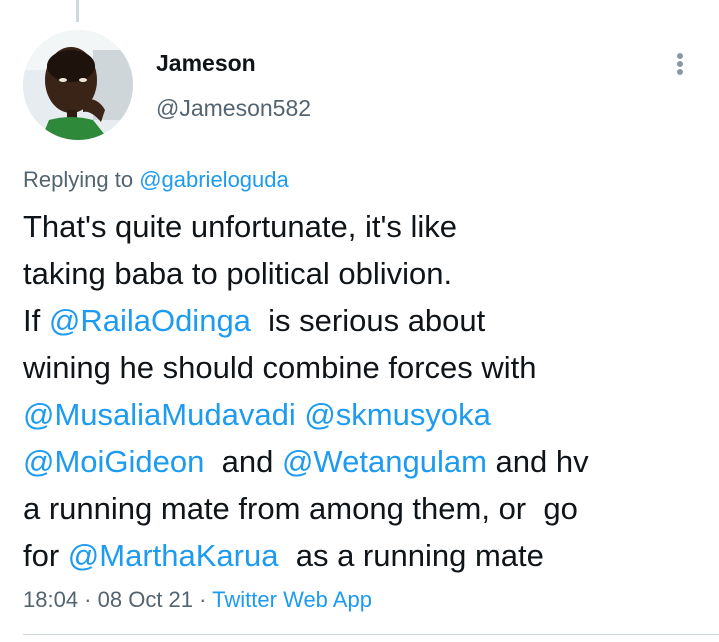 This screenshot has width=719, height=642. I want to click on mention-link: @RailaOdinga, so click(150, 320).